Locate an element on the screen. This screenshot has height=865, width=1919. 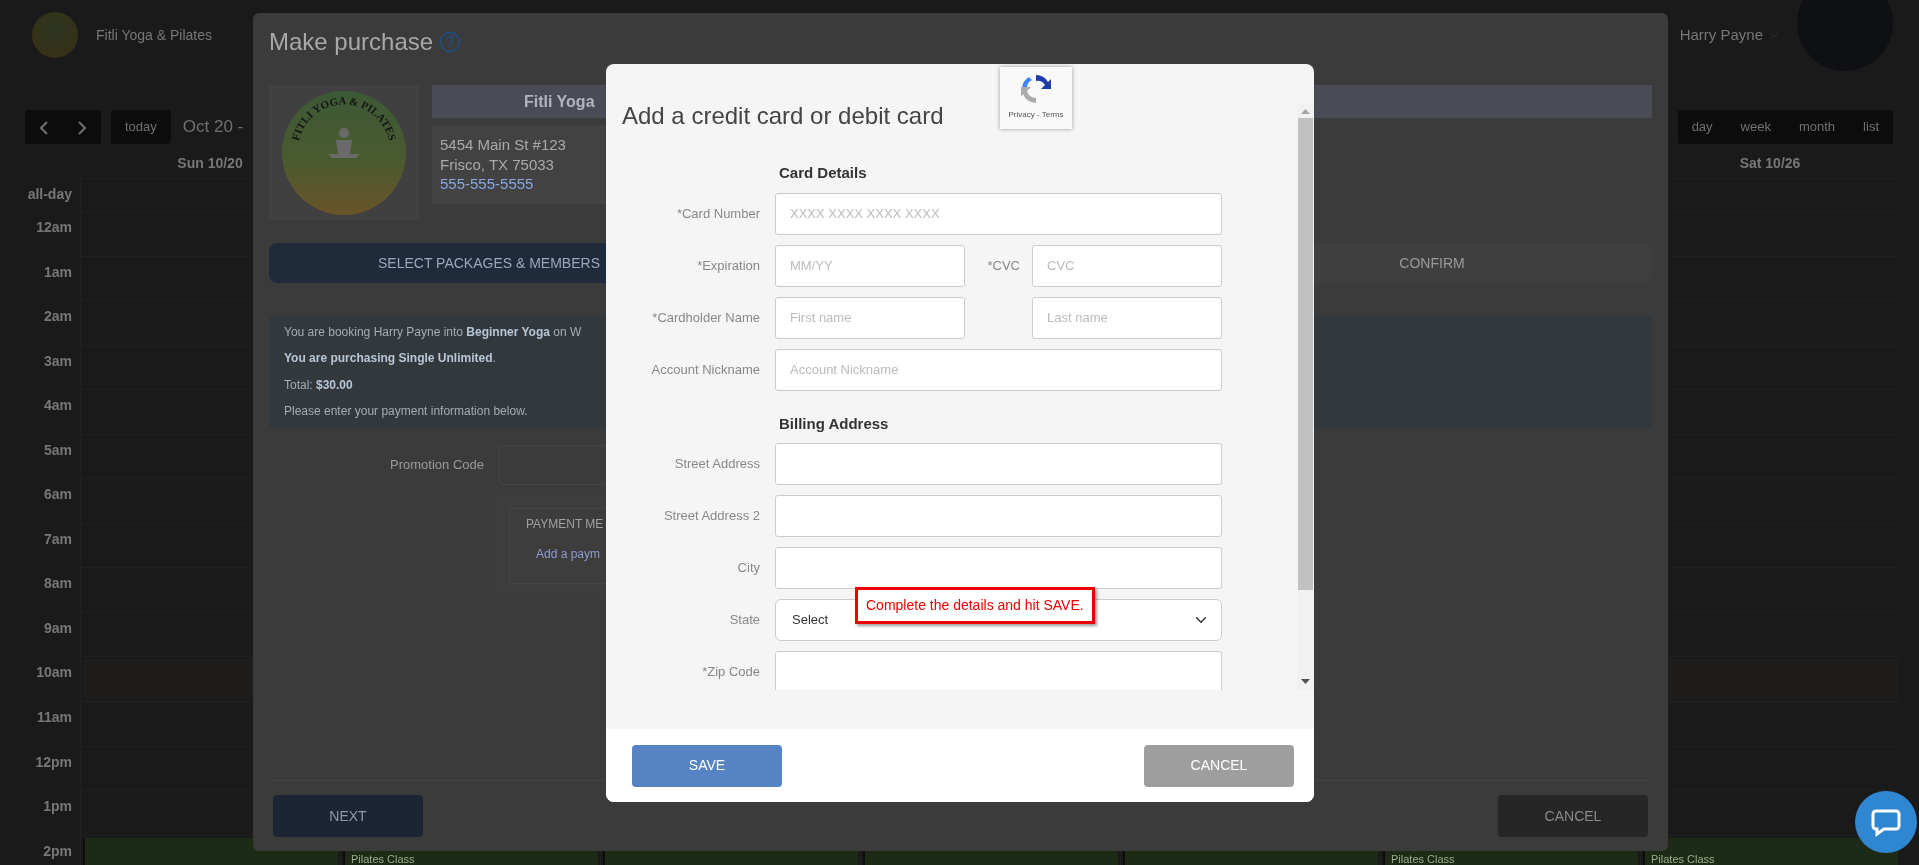
input-field: Last name is located at coordinates (1127, 317).